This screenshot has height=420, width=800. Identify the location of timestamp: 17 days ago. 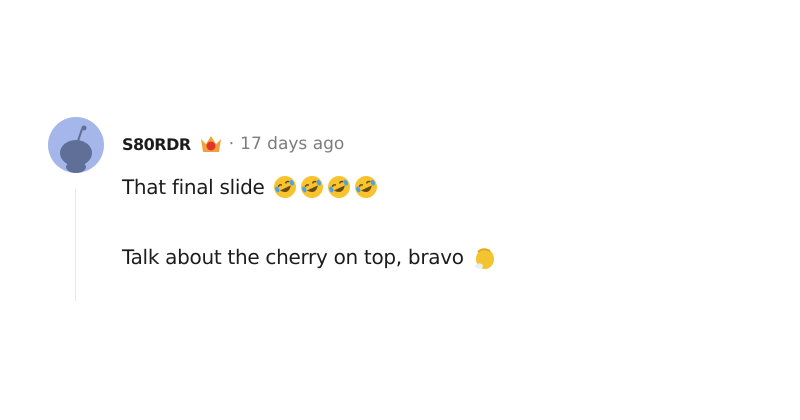
(292, 144).